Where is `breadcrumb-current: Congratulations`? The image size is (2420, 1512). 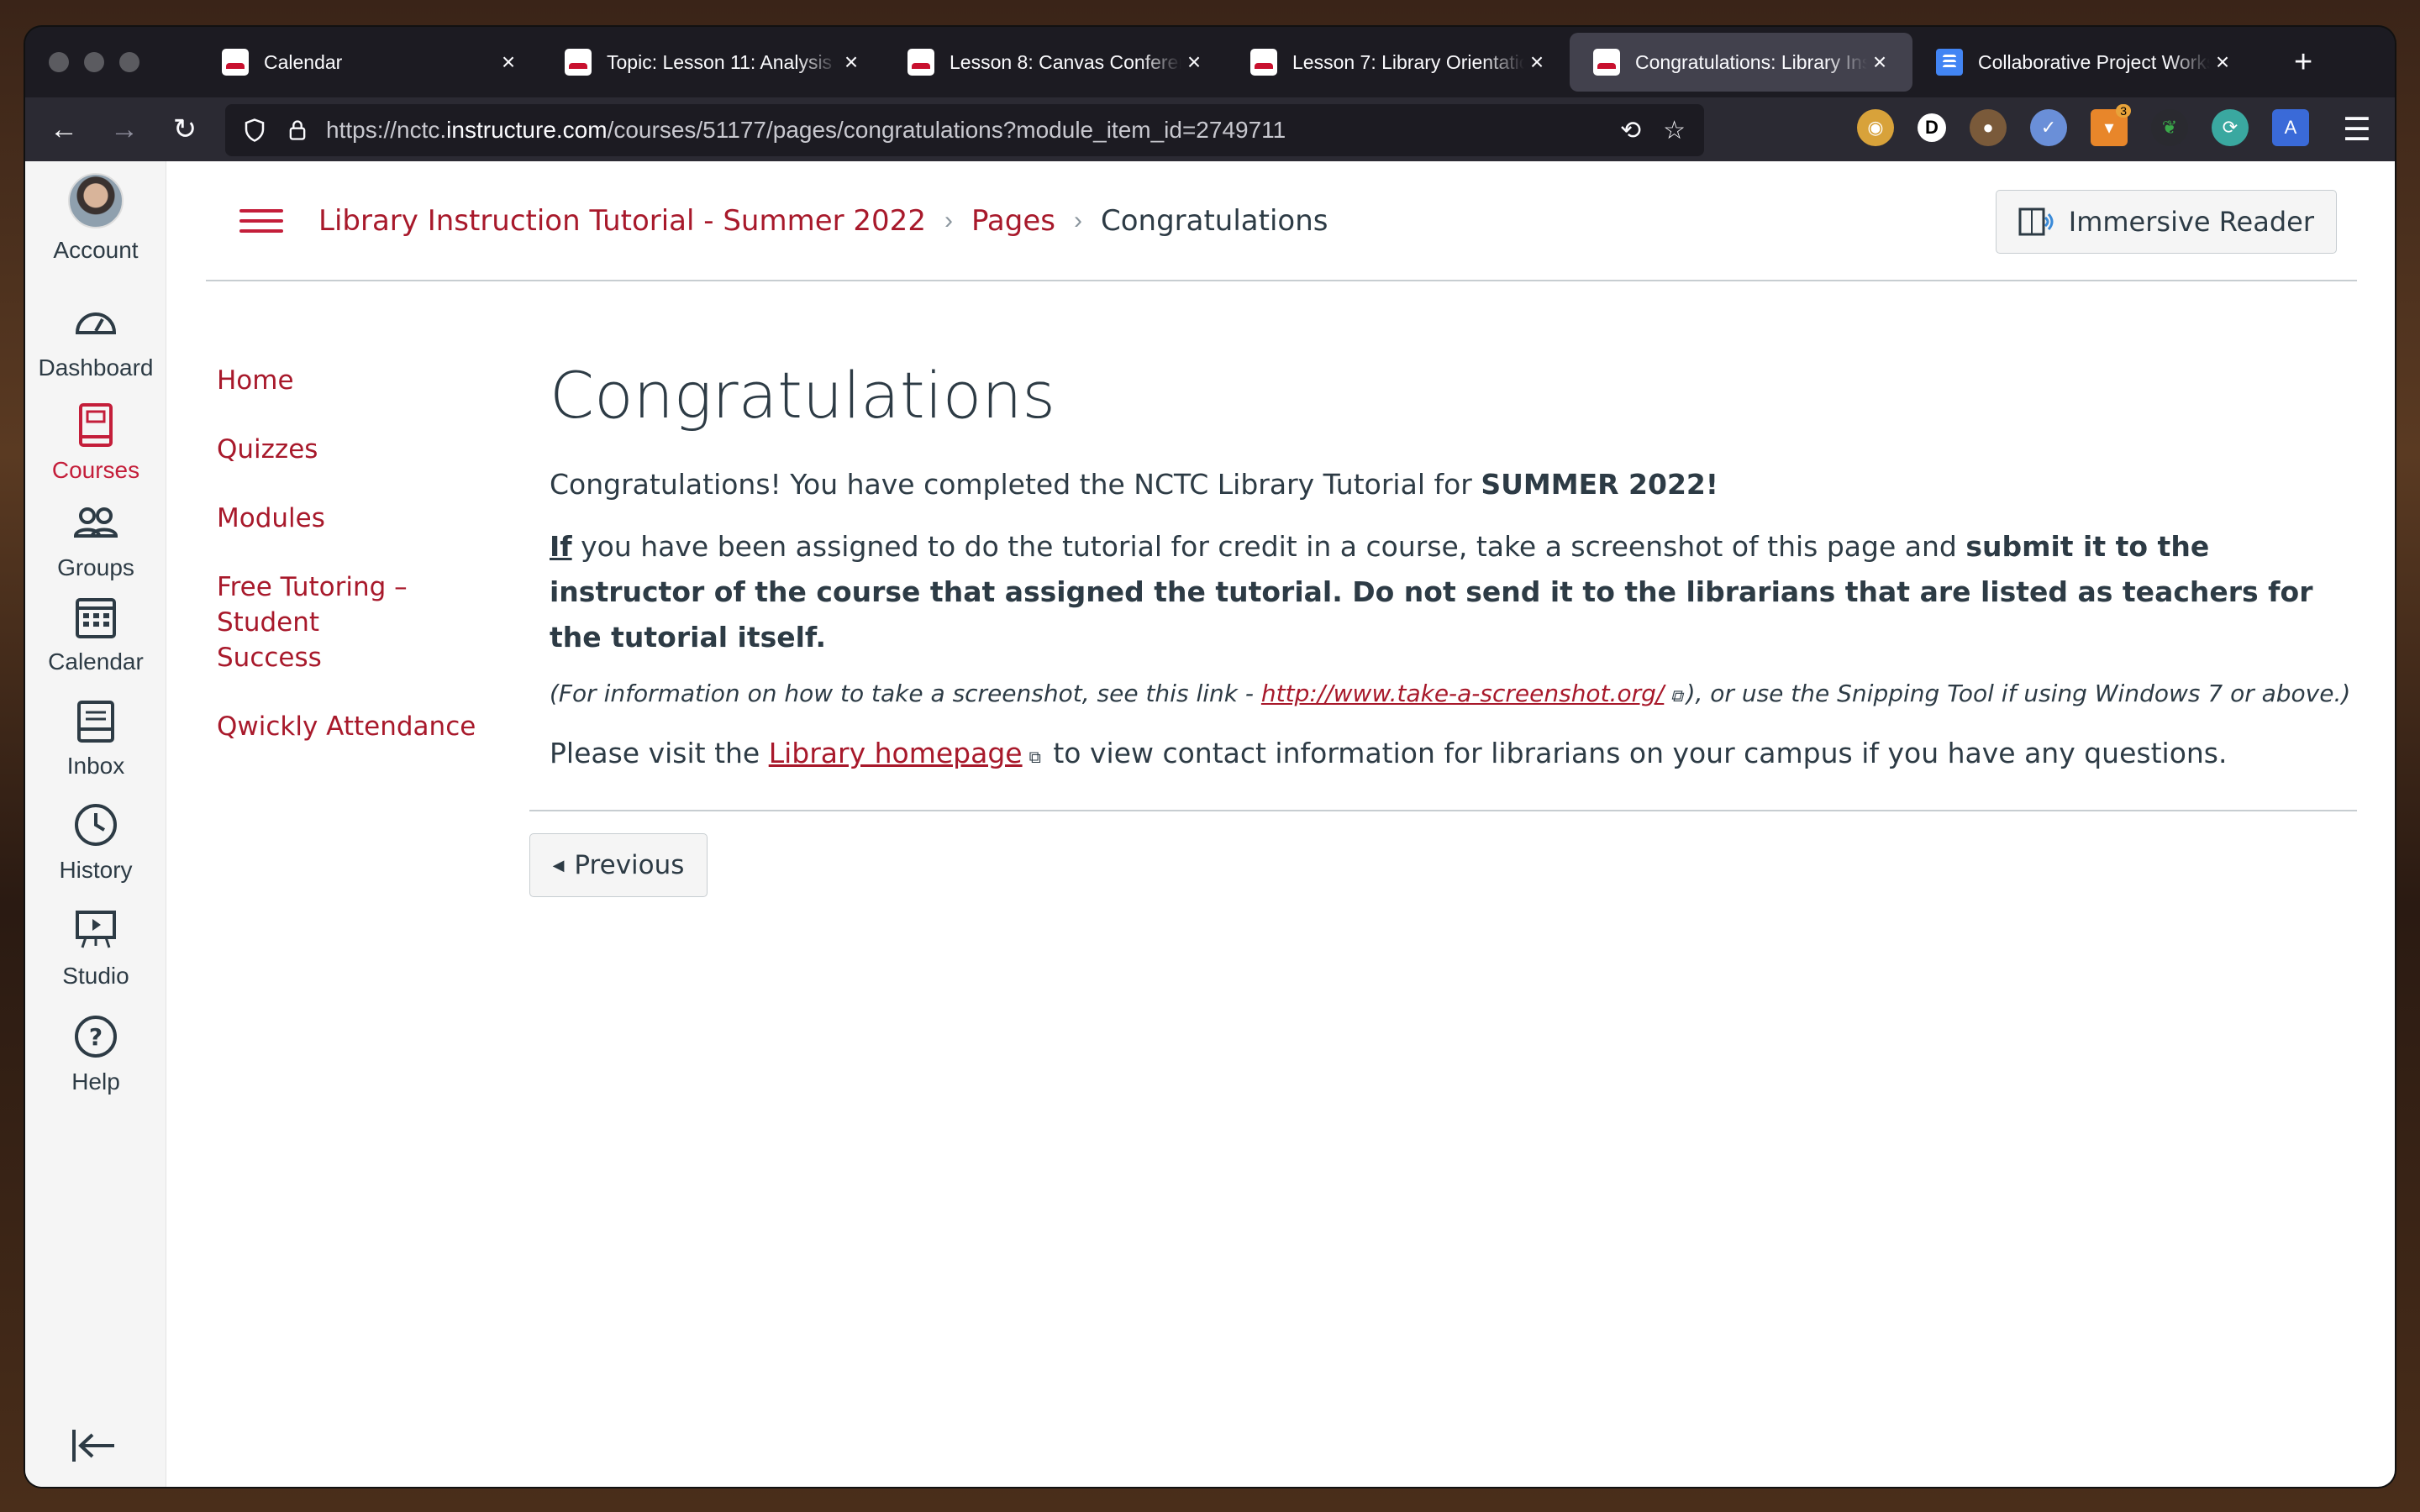 breadcrumb-current: Congratulations is located at coordinates (1214, 220).